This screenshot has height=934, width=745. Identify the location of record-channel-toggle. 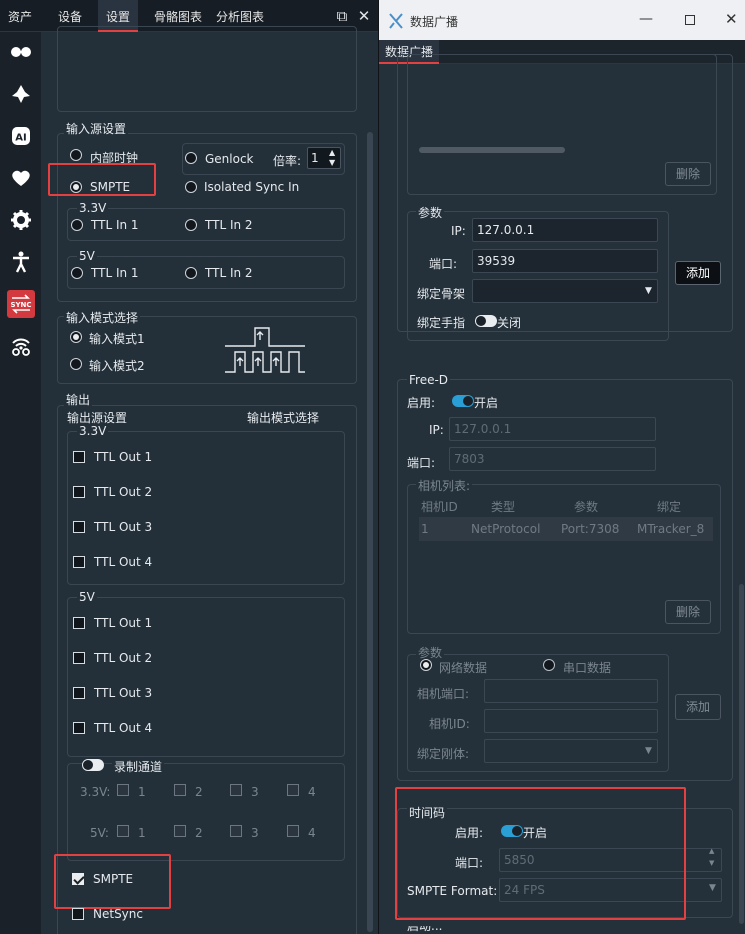
(93, 765).